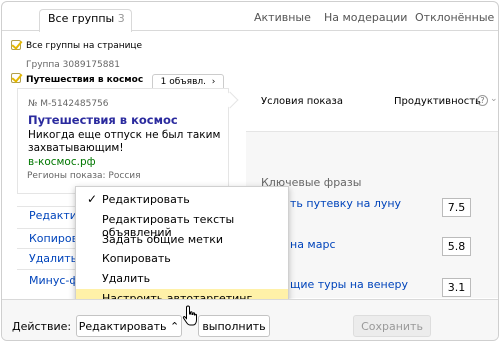 The height and width of the screenshot is (342, 500). I want to click on menu-item-copy: Копировать, so click(182, 258).